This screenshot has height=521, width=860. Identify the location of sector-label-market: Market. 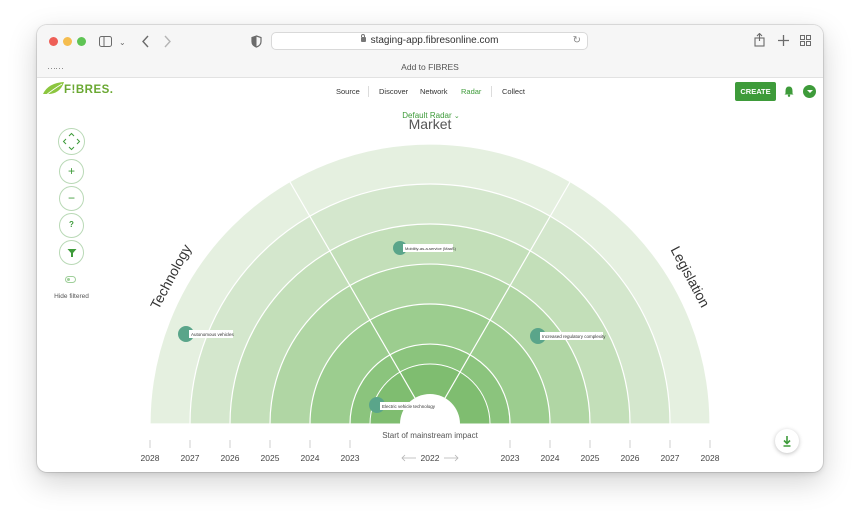
(430, 124).